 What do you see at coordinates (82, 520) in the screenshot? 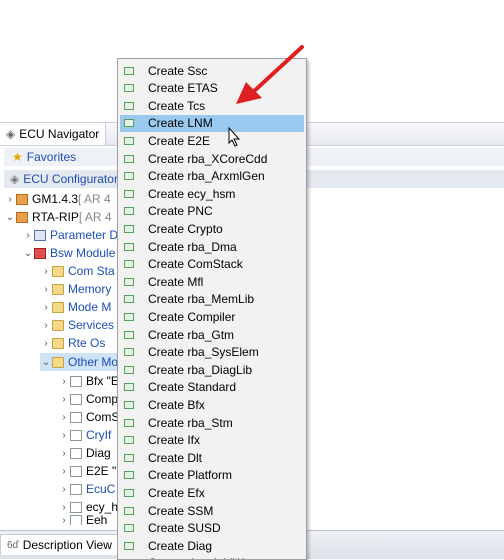
I see `tree-item-eeh: › Eeh` at bounding box center [82, 520].